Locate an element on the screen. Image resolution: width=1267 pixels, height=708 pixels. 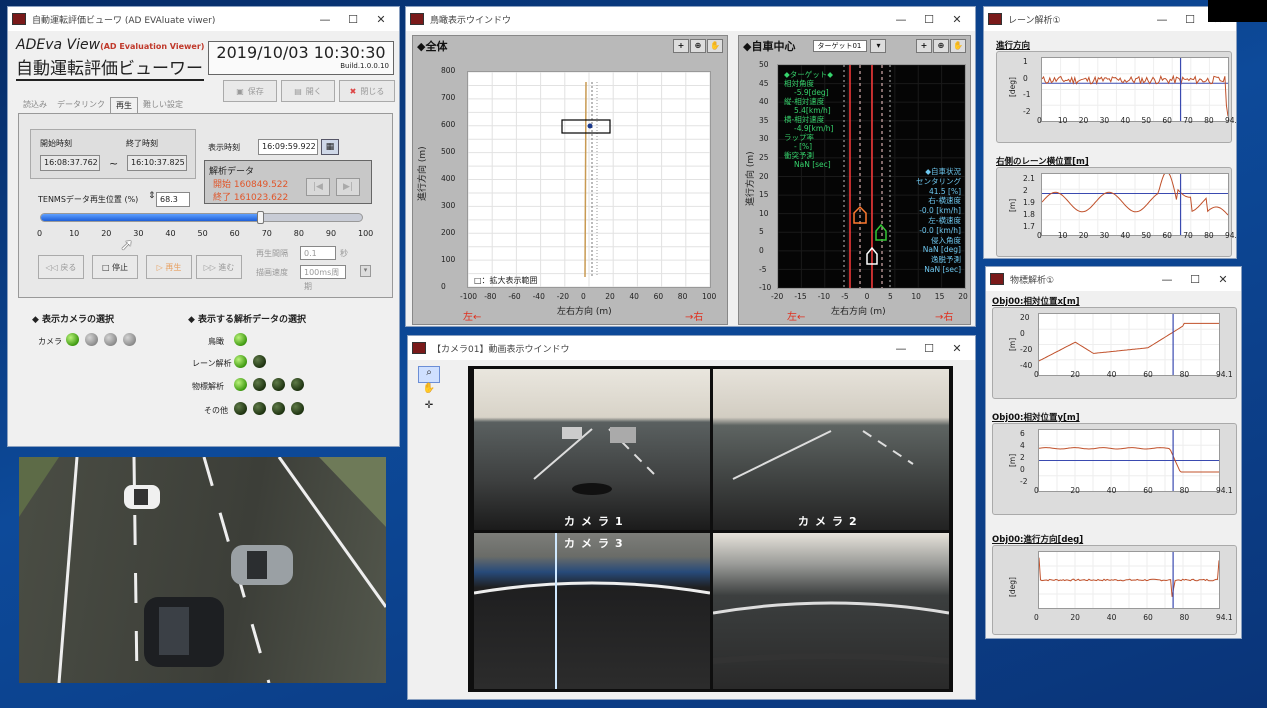
target-select: ターゲット01 is located at coordinates (840, 46).